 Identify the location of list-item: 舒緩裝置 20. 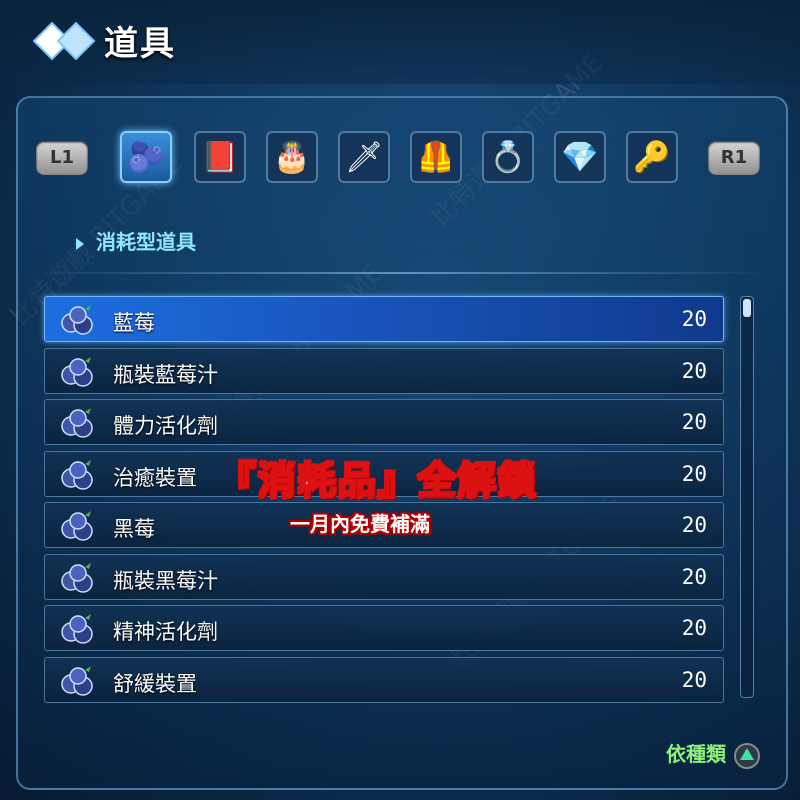
(384, 679).